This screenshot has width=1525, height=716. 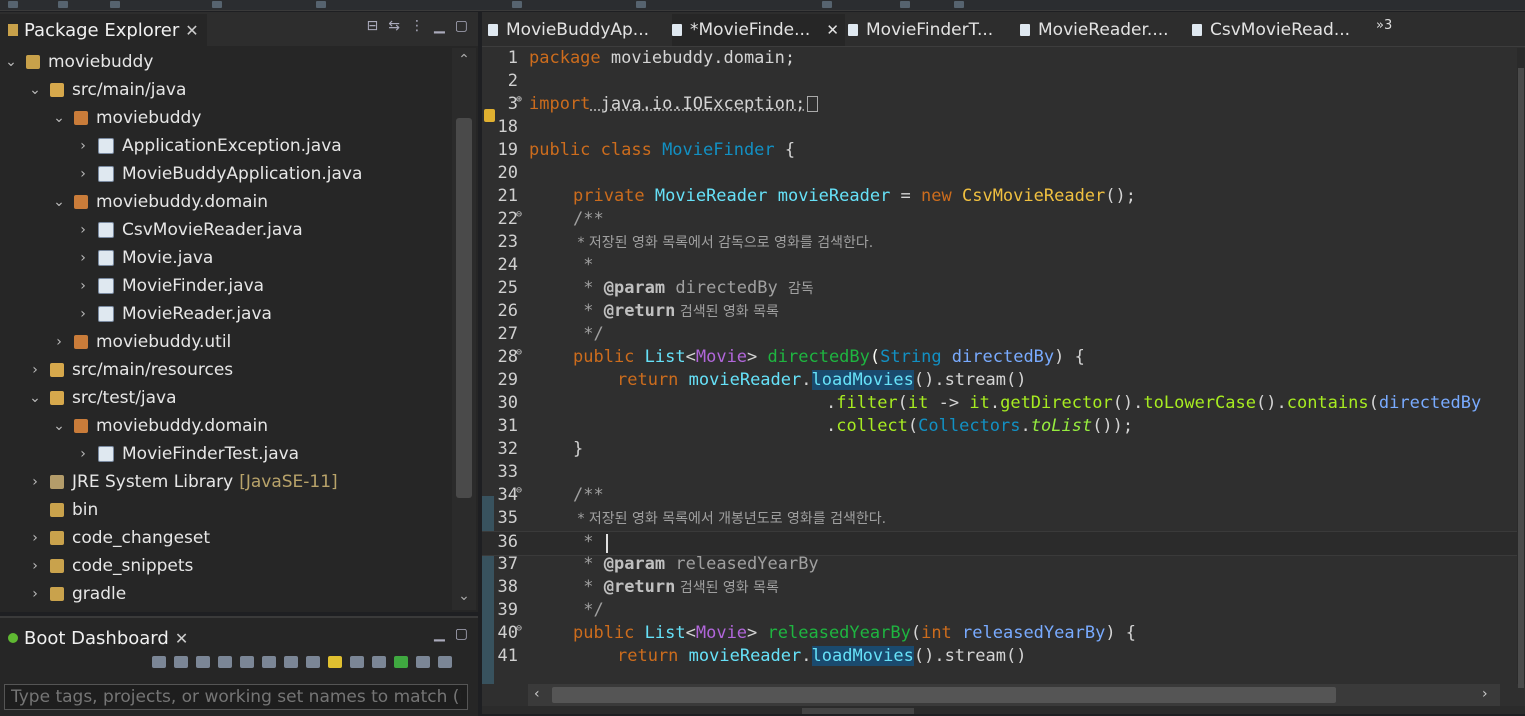 I want to click on properties-icon, so click(x=313, y=662).